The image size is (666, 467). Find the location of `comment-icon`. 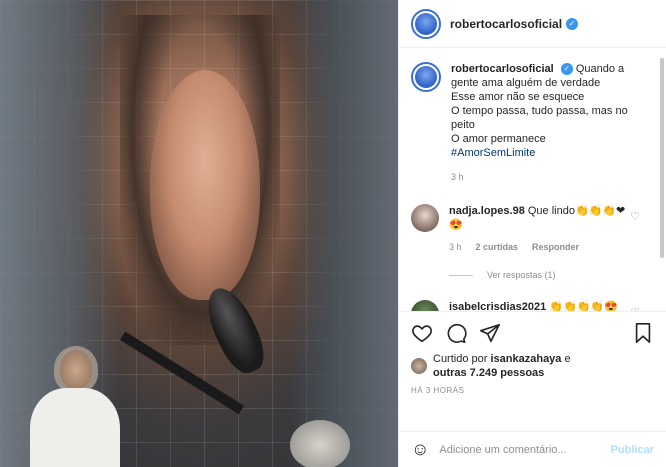

comment-icon is located at coordinates (456, 333).